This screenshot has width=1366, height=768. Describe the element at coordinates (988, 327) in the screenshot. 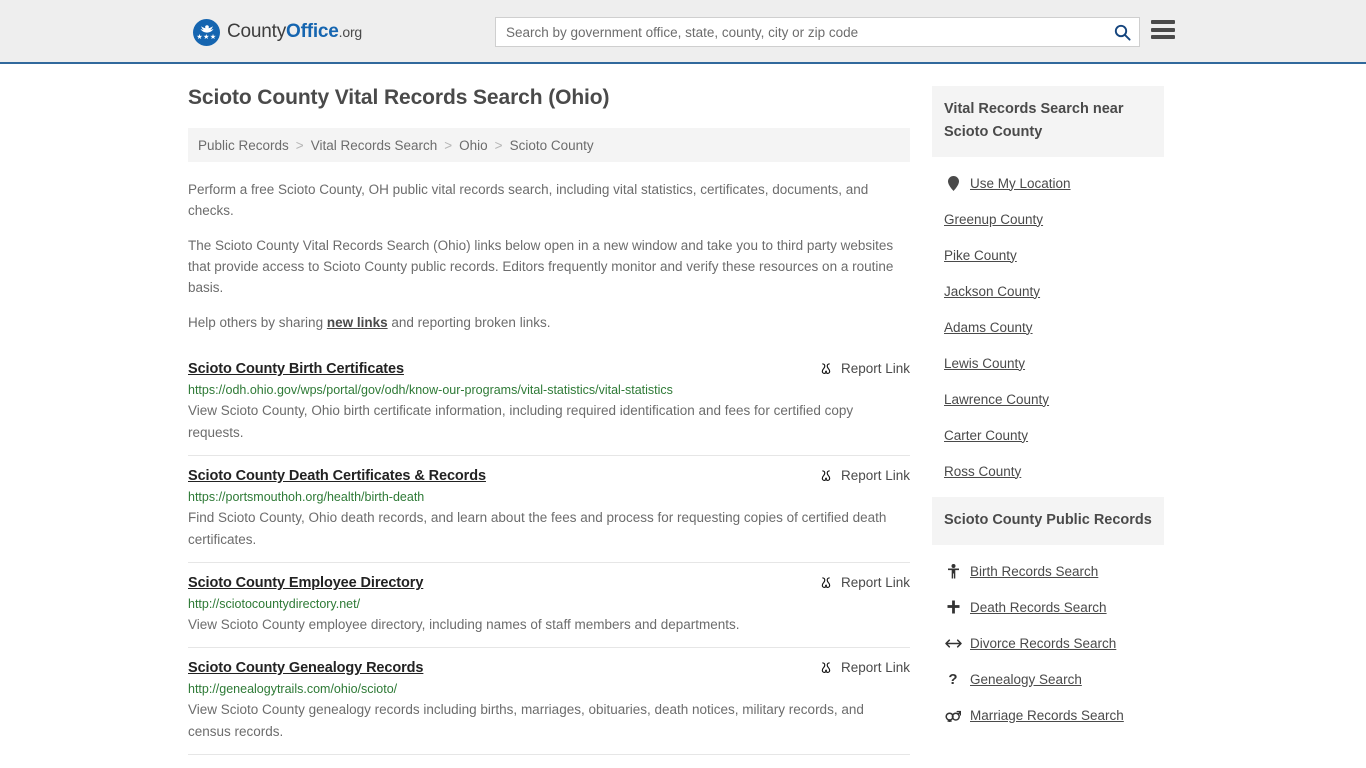

I see `nearby-county-link: Adams County` at that location.